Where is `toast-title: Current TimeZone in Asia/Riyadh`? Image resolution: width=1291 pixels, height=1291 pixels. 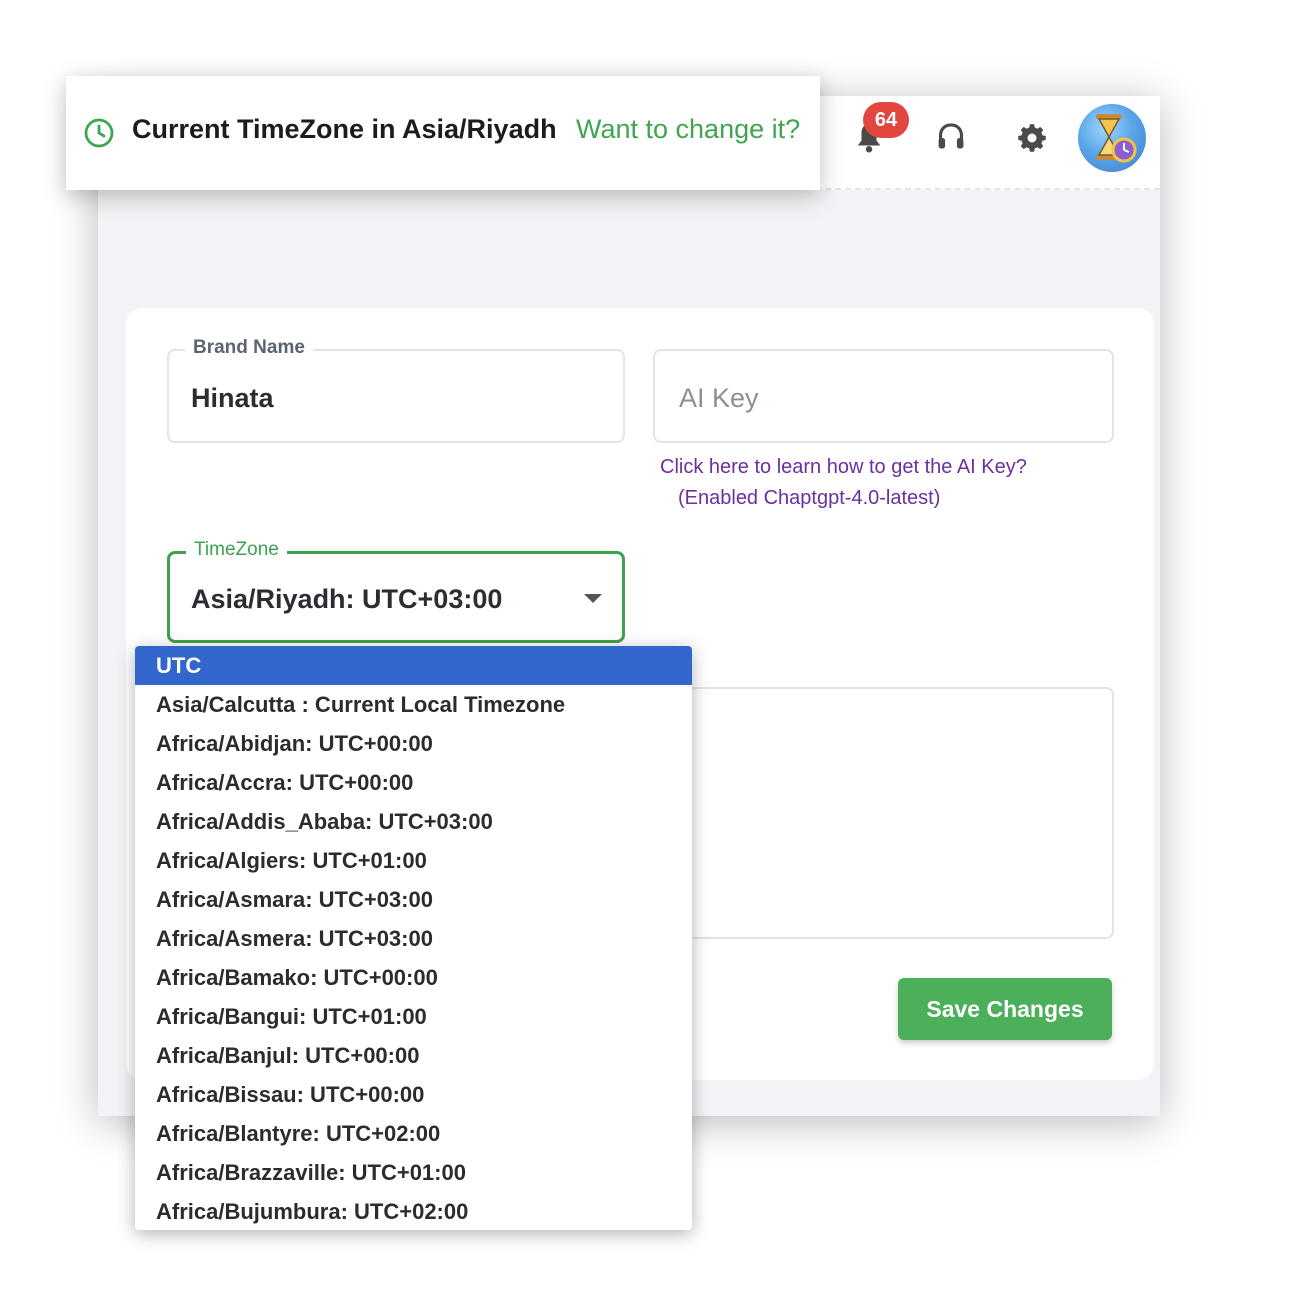 toast-title: Current TimeZone in Asia/Riyadh is located at coordinates (344, 129).